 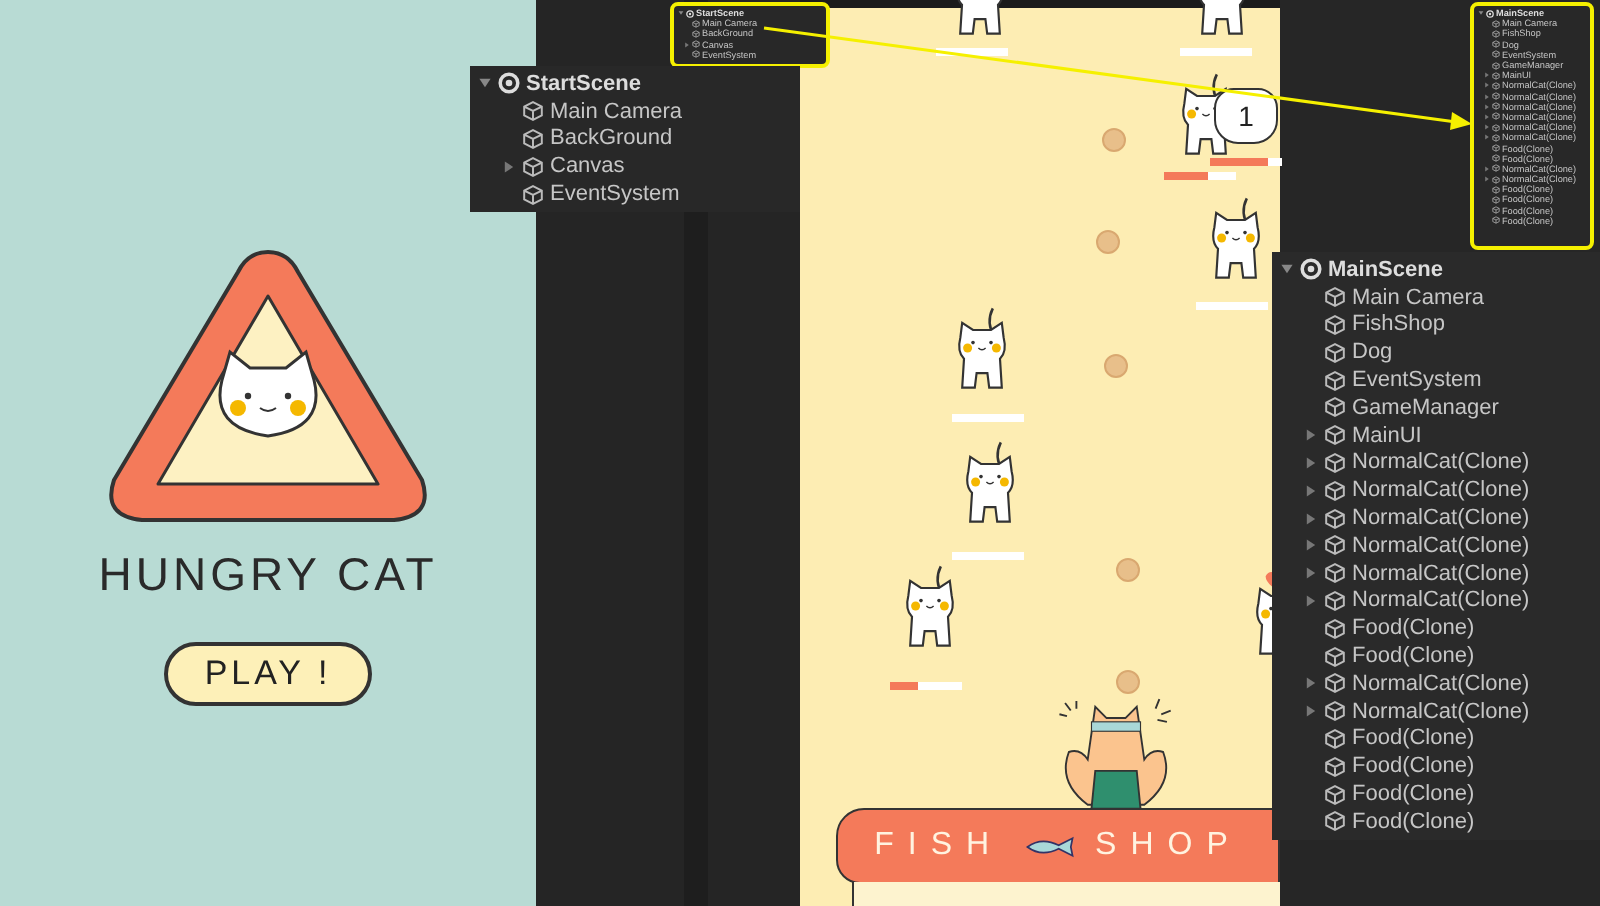 What do you see at coordinates (1436, 435) in the screenshot?
I see `hierarchy-item: MainUI` at bounding box center [1436, 435].